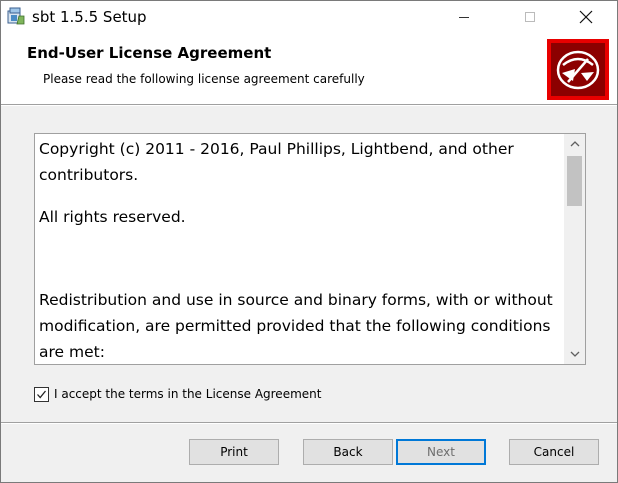 The width and height of the screenshot is (618, 483). Describe the element at coordinates (112, 217) in the screenshot. I see `license-paragraph: All rights reserved.` at that location.